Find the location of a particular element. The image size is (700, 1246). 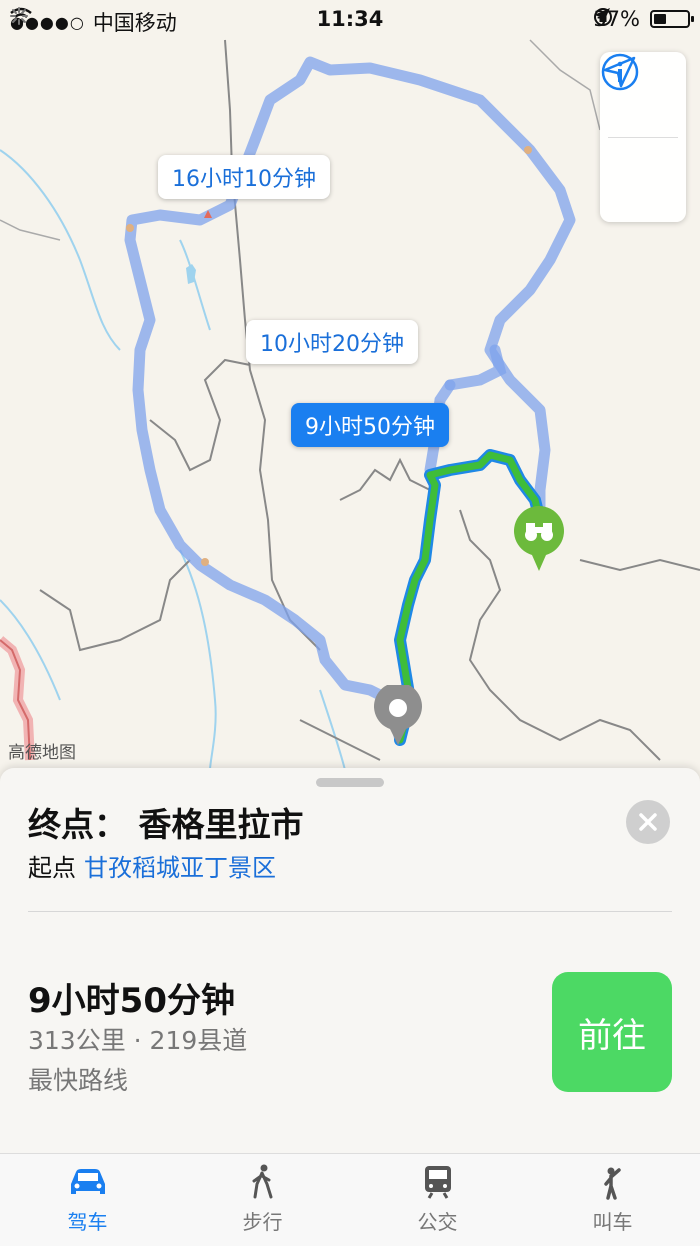

route-distance: 313公里 · 219县道 is located at coordinates (138, 1040).